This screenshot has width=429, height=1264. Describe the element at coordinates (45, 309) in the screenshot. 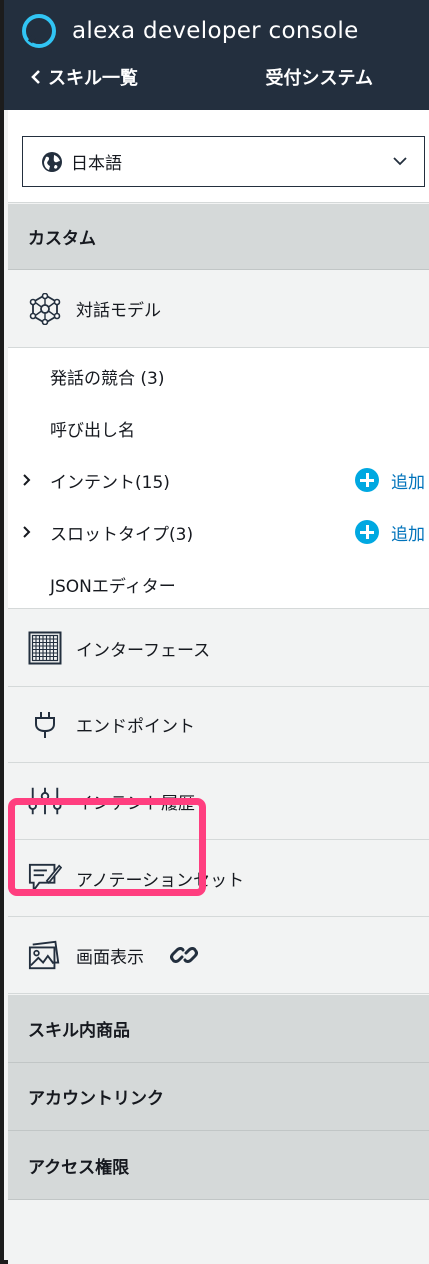

I see `network-icon` at that location.